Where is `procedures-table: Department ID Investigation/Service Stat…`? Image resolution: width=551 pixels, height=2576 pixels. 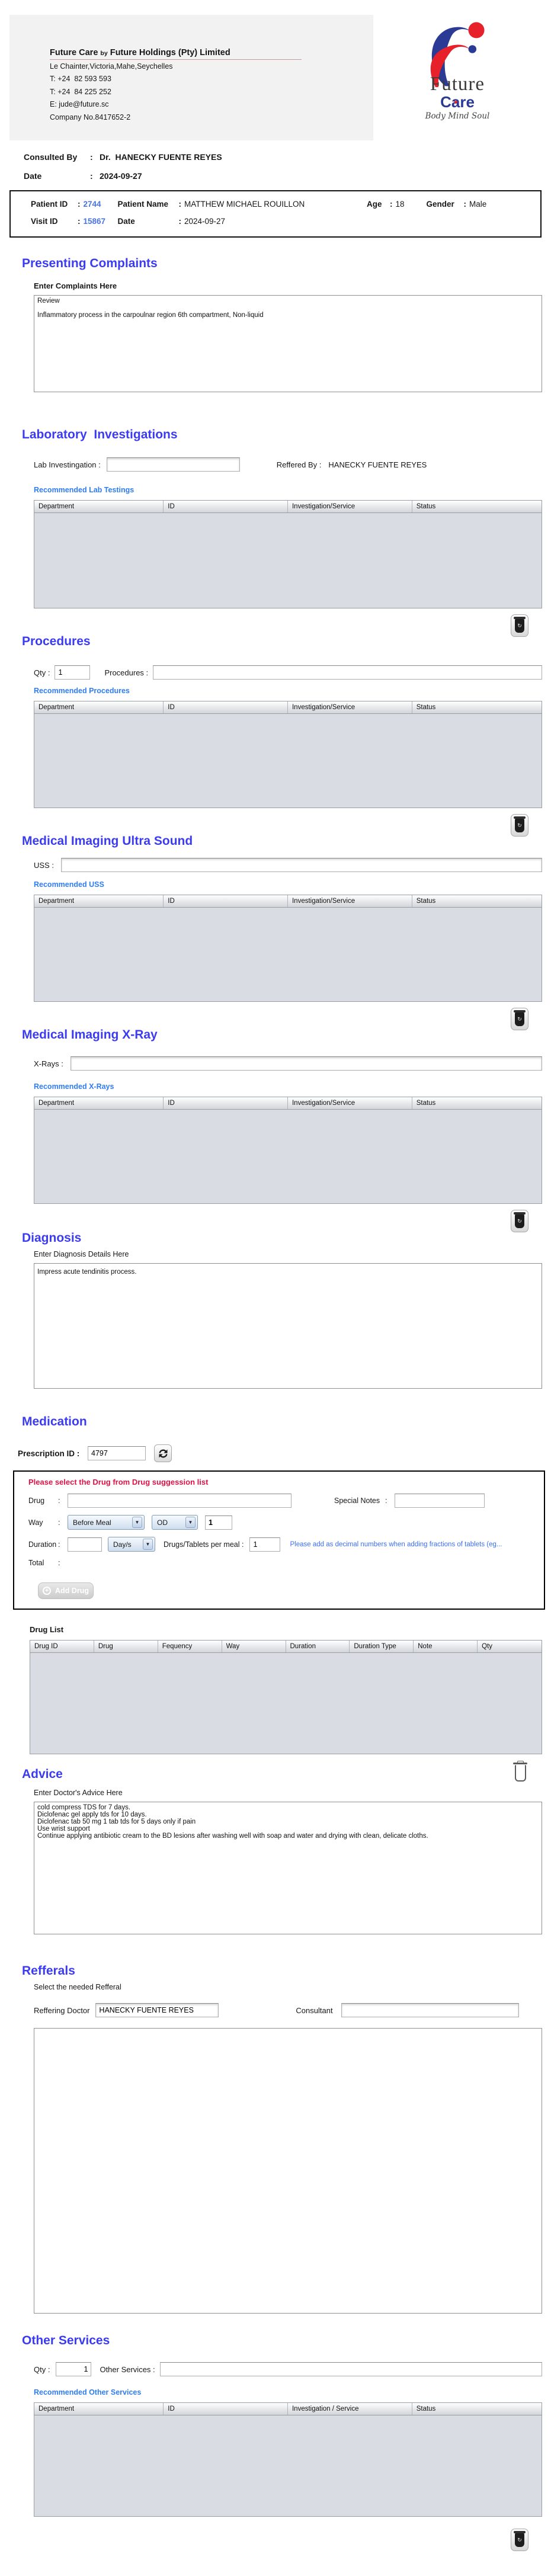
procedures-table: Department ID Investigation/Service Stat… is located at coordinates (288, 754).